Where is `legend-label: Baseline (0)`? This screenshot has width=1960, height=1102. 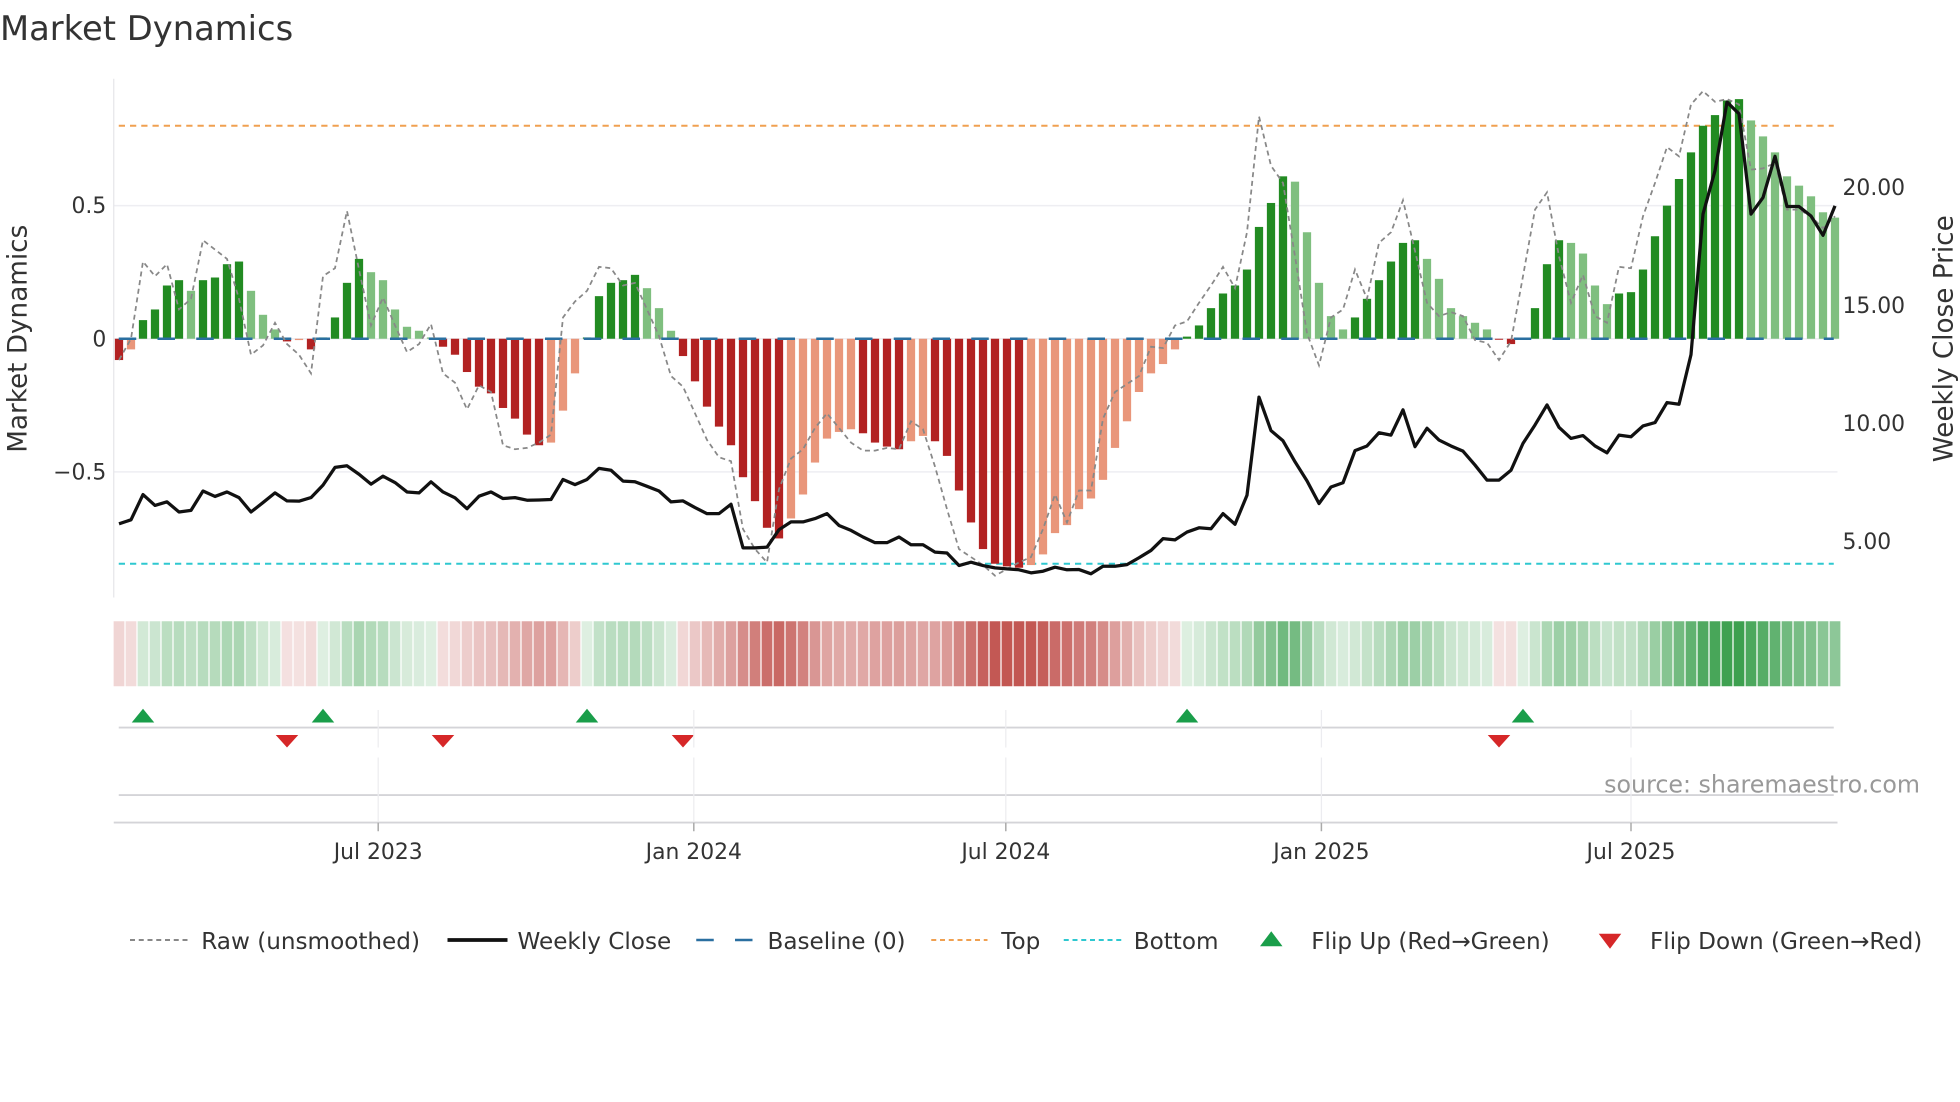
legend-label: Baseline (0) is located at coordinates (837, 942).